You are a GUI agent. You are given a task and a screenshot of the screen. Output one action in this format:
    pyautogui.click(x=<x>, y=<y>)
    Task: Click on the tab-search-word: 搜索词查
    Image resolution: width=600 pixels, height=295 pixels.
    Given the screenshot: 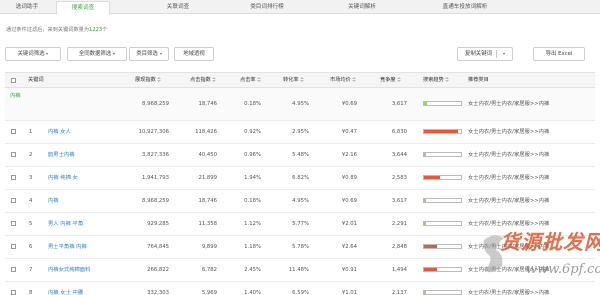 What is the action you would take?
    pyautogui.click(x=83, y=8)
    